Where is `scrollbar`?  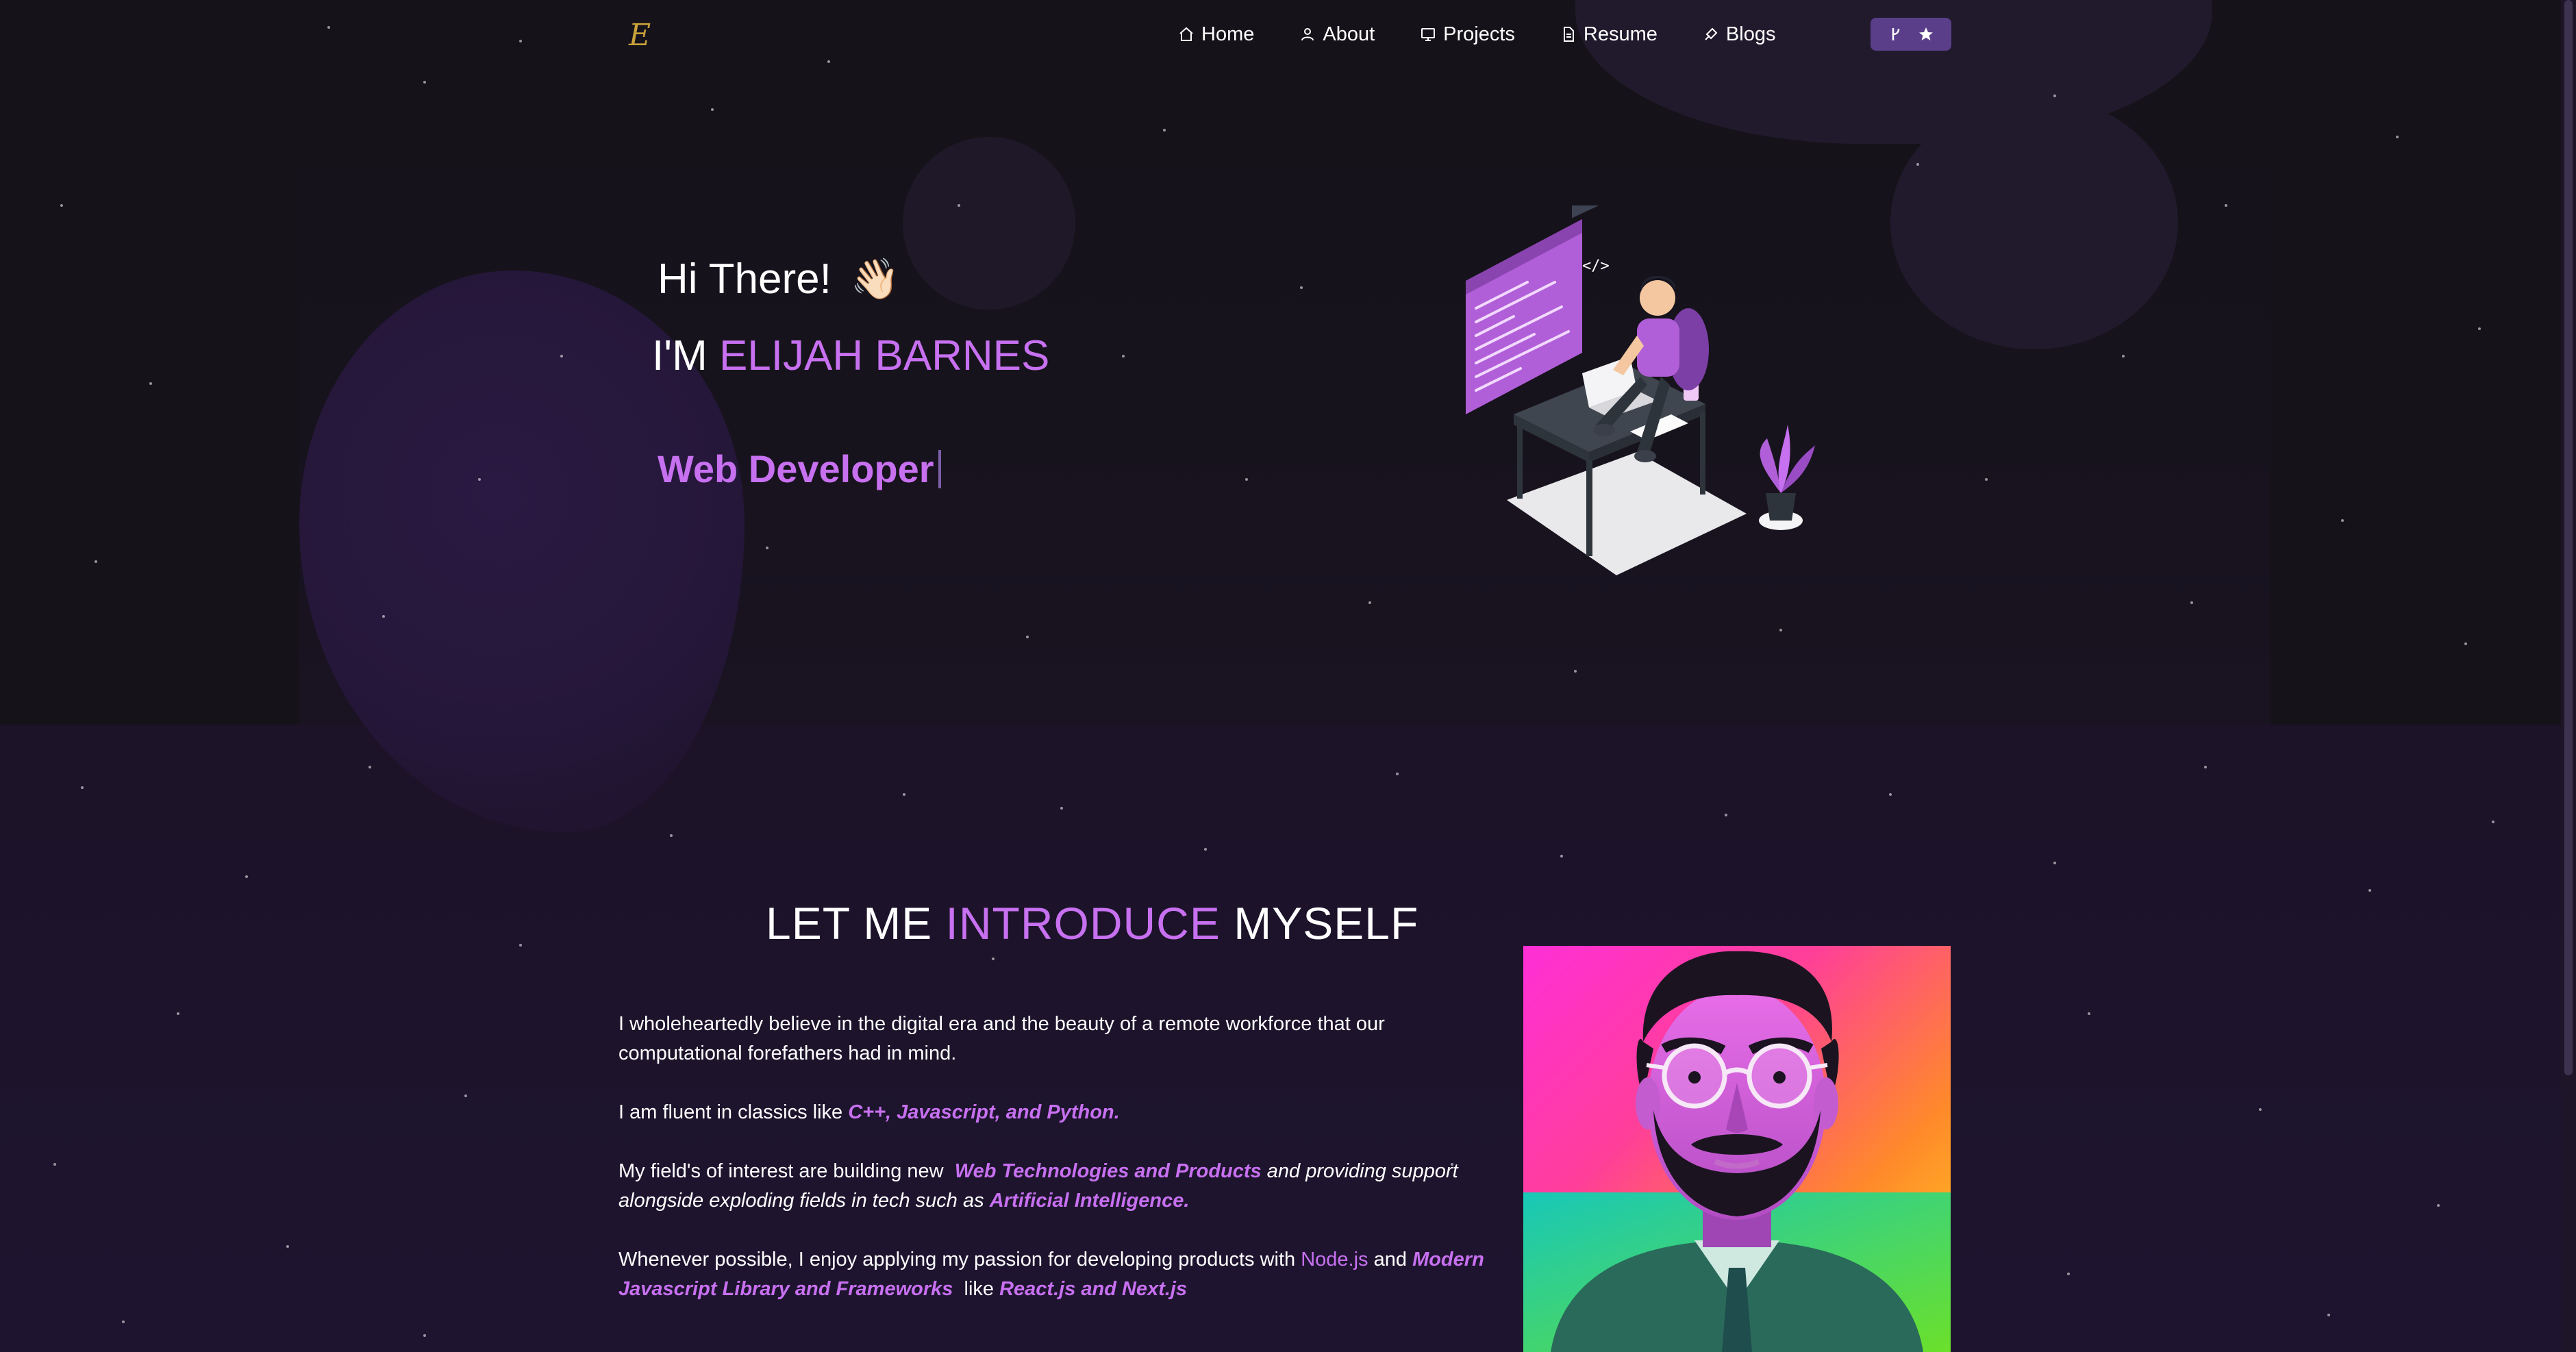 scrollbar is located at coordinates (2568, 676).